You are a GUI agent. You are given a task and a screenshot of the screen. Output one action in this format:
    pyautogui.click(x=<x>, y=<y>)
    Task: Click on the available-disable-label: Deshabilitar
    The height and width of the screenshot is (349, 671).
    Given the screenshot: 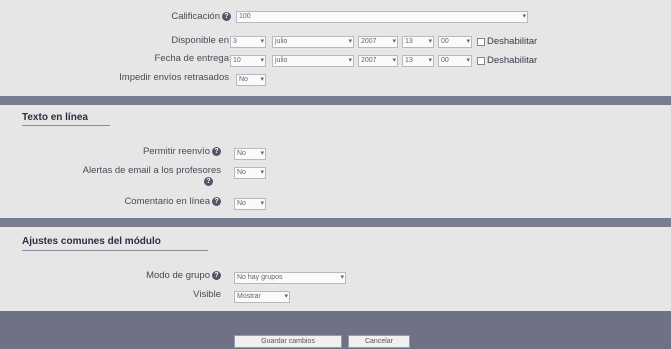 What is the action you would take?
    pyautogui.click(x=512, y=41)
    